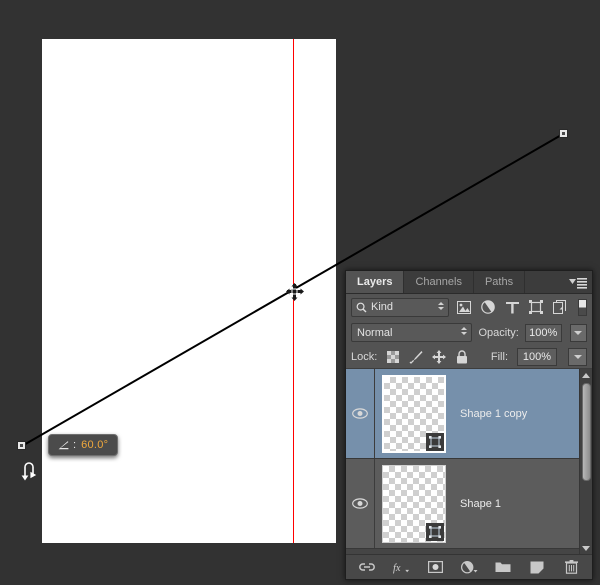 The image size is (600, 585). Describe the element at coordinates (499, 356) in the screenshot. I see `fill-label: Fill:` at that location.